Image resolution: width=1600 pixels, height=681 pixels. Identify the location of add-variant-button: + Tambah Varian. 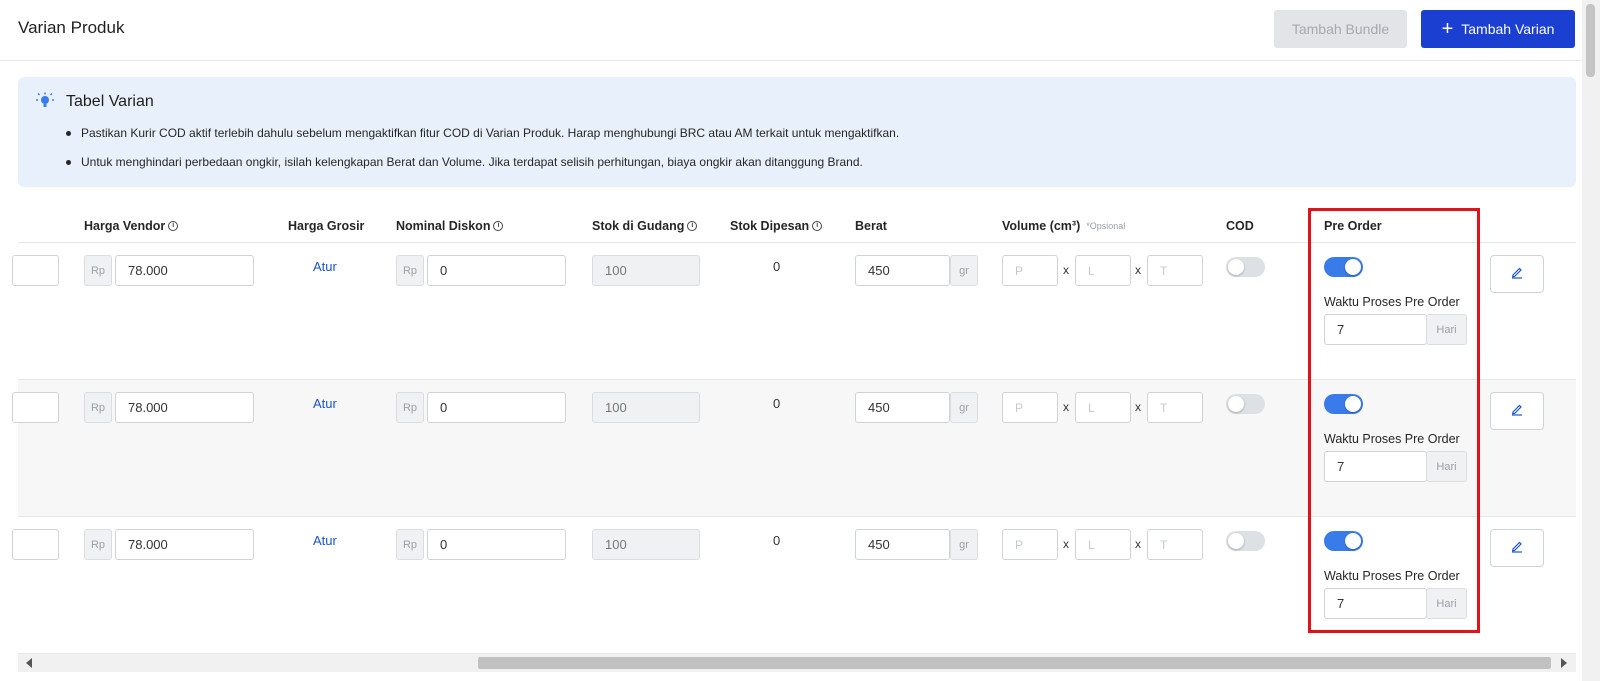
(1498, 29).